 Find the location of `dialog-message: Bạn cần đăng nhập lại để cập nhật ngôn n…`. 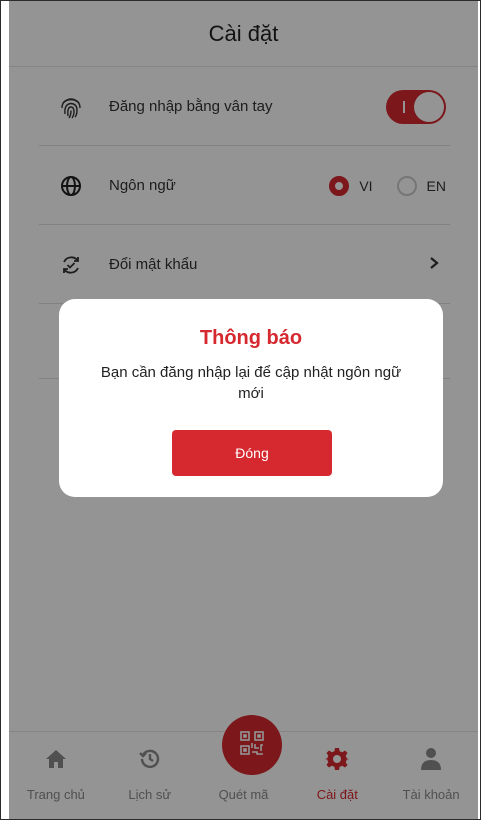

dialog-message: Bạn cần đăng nhập lại để cập nhật ngôn n… is located at coordinates (251, 383).